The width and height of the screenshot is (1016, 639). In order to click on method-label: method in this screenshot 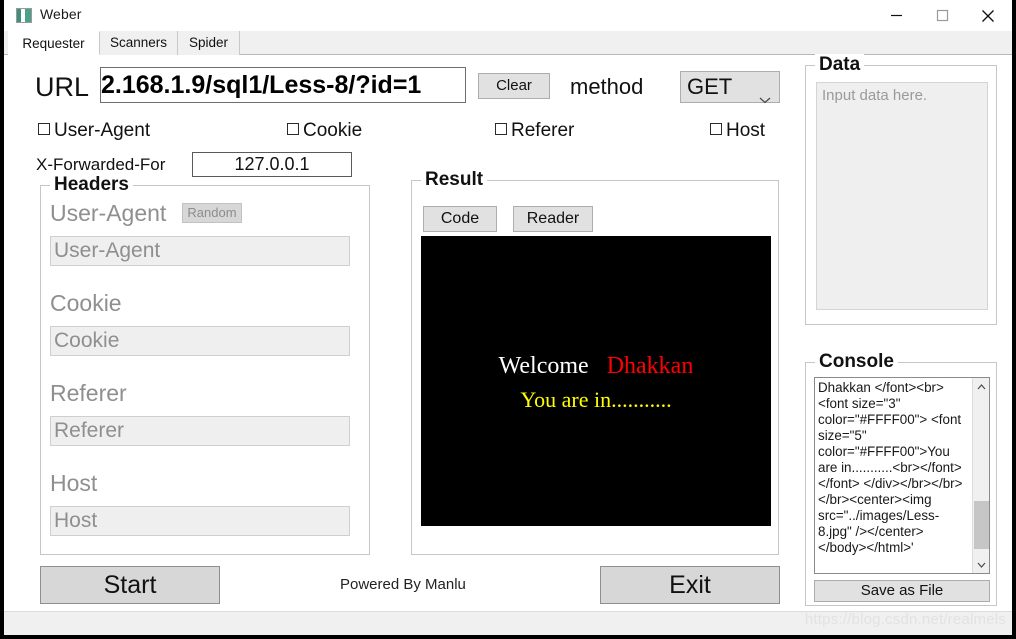, I will do `click(607, 86)`.